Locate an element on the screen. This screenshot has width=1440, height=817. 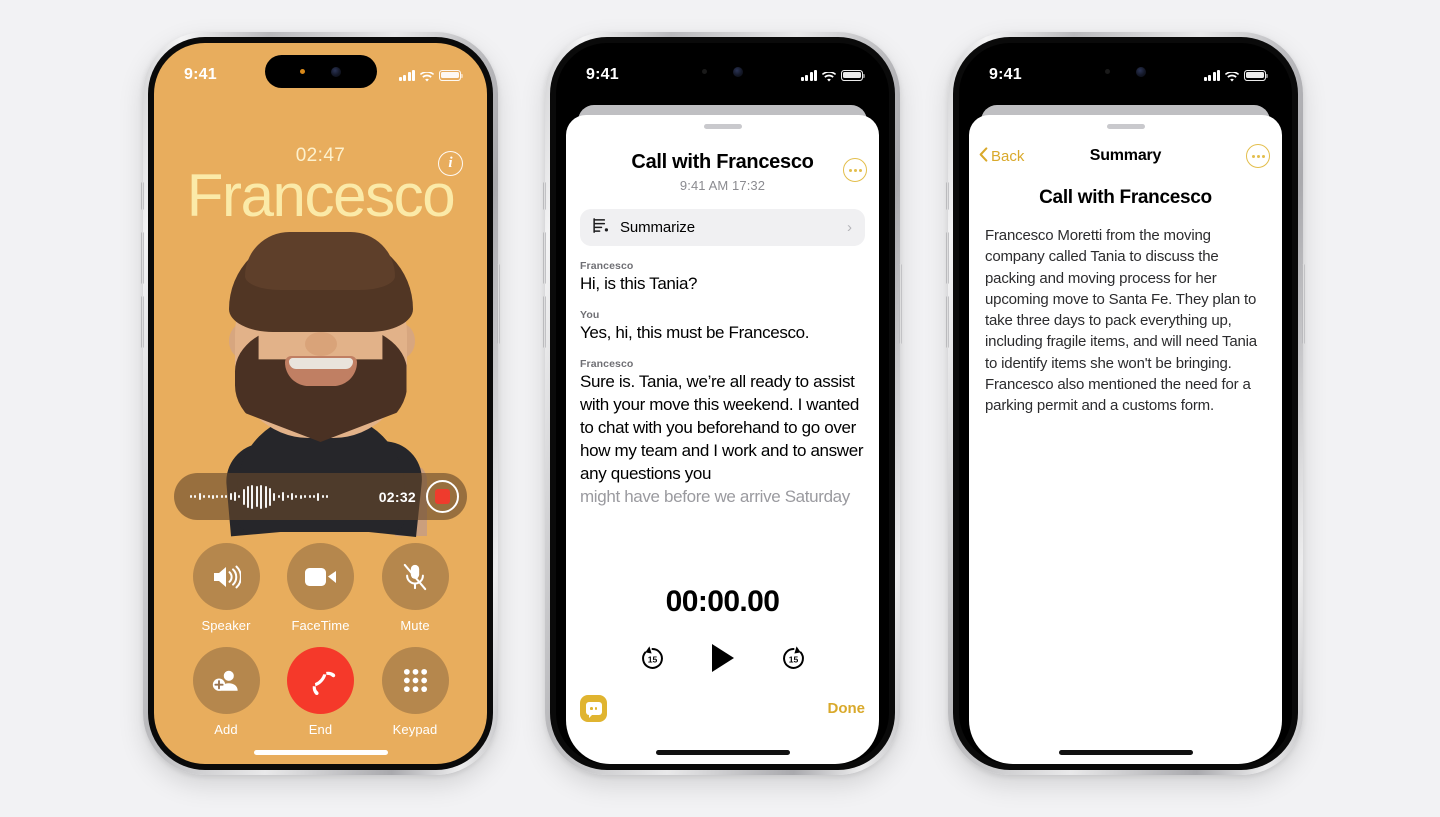
keypad-button: Keypad is located at coordinates (415, 692).